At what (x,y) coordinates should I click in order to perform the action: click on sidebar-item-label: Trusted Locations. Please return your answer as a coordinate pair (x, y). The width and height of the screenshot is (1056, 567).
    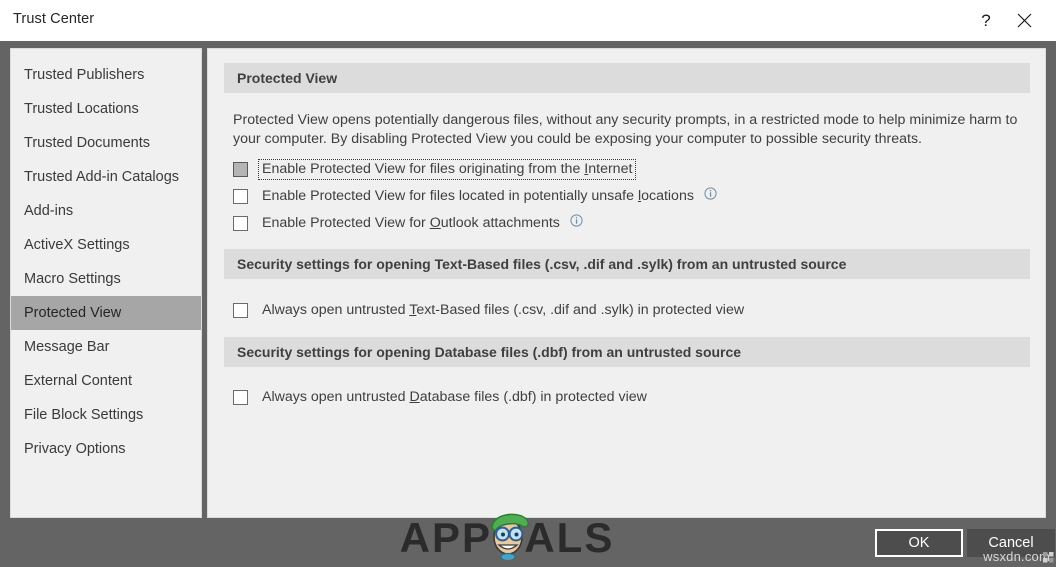
    Looking at the image, I should click on (81, 109).